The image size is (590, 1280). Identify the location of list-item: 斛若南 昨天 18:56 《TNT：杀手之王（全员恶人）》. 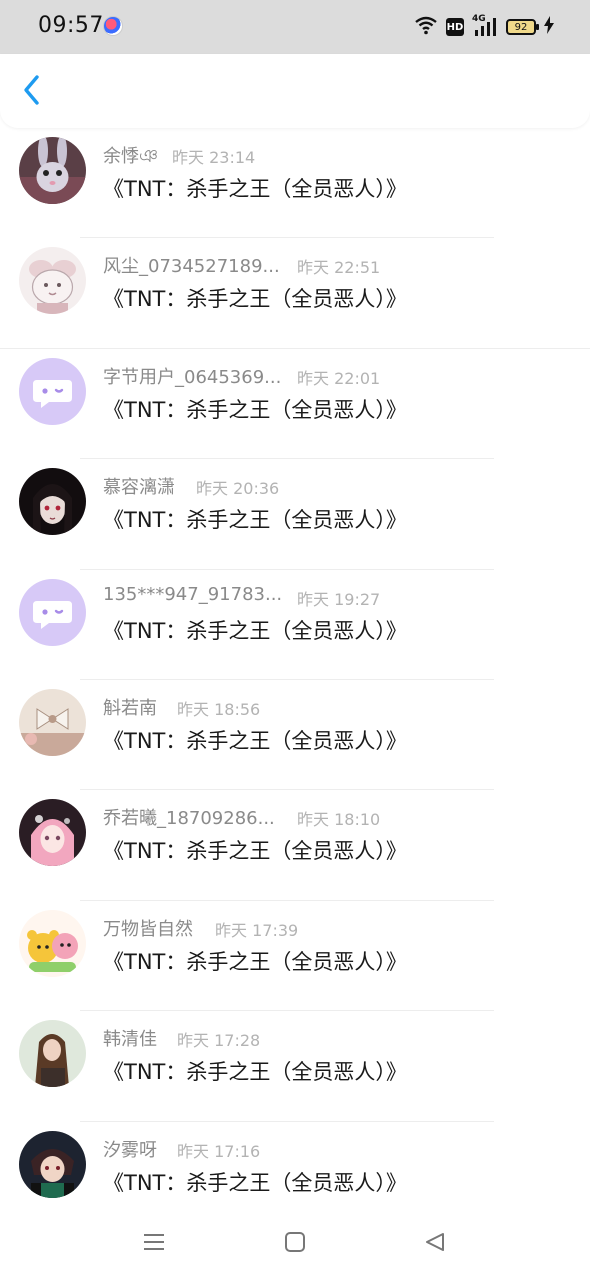
(295, 735).